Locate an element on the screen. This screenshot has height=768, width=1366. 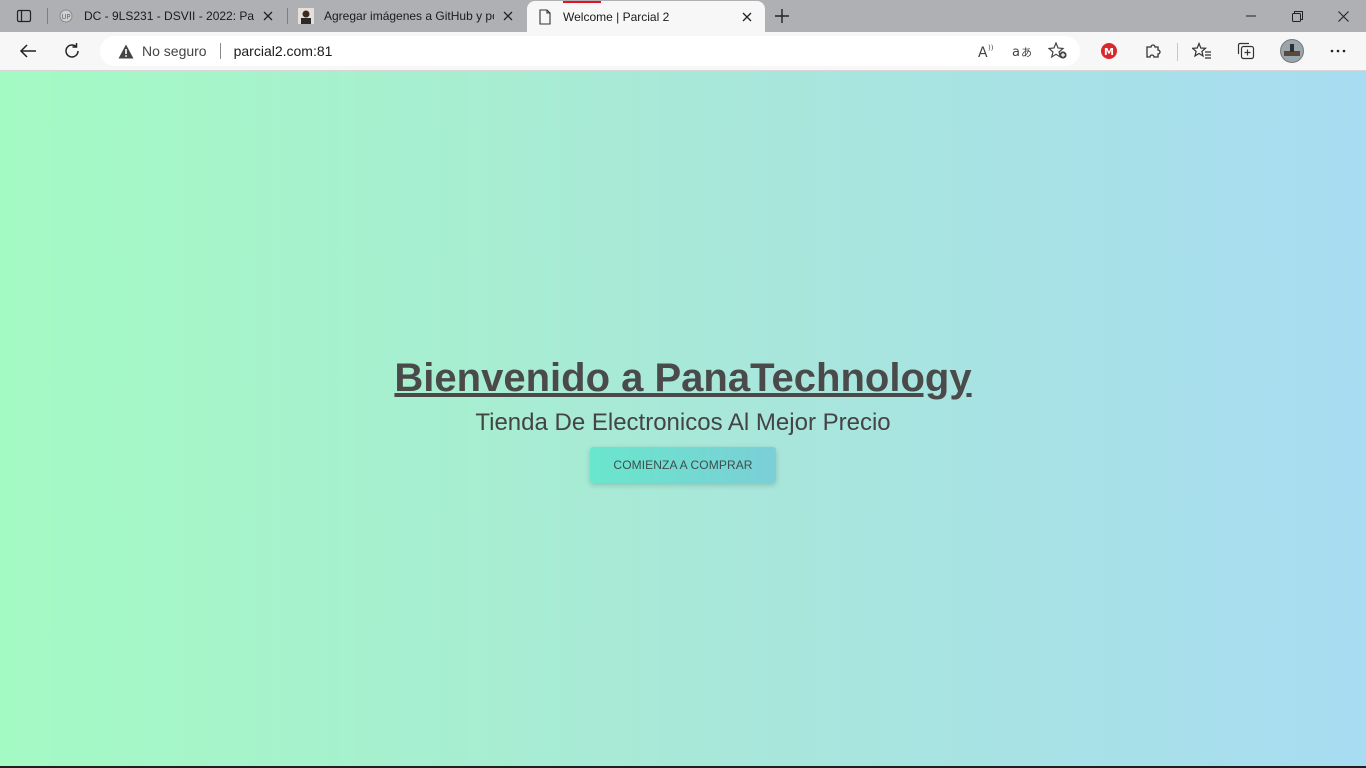
close-icon is located at coordinates (1343, 16).